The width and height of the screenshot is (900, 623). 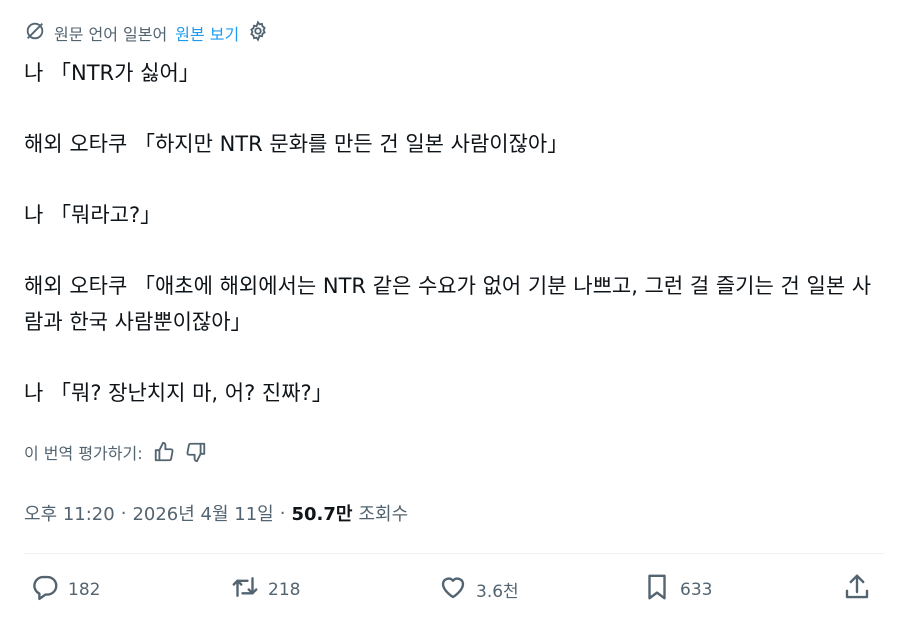 What do you see at coordinates (454, 553) in the screenshot?
I see `divider` at bounding box center [454, 553].